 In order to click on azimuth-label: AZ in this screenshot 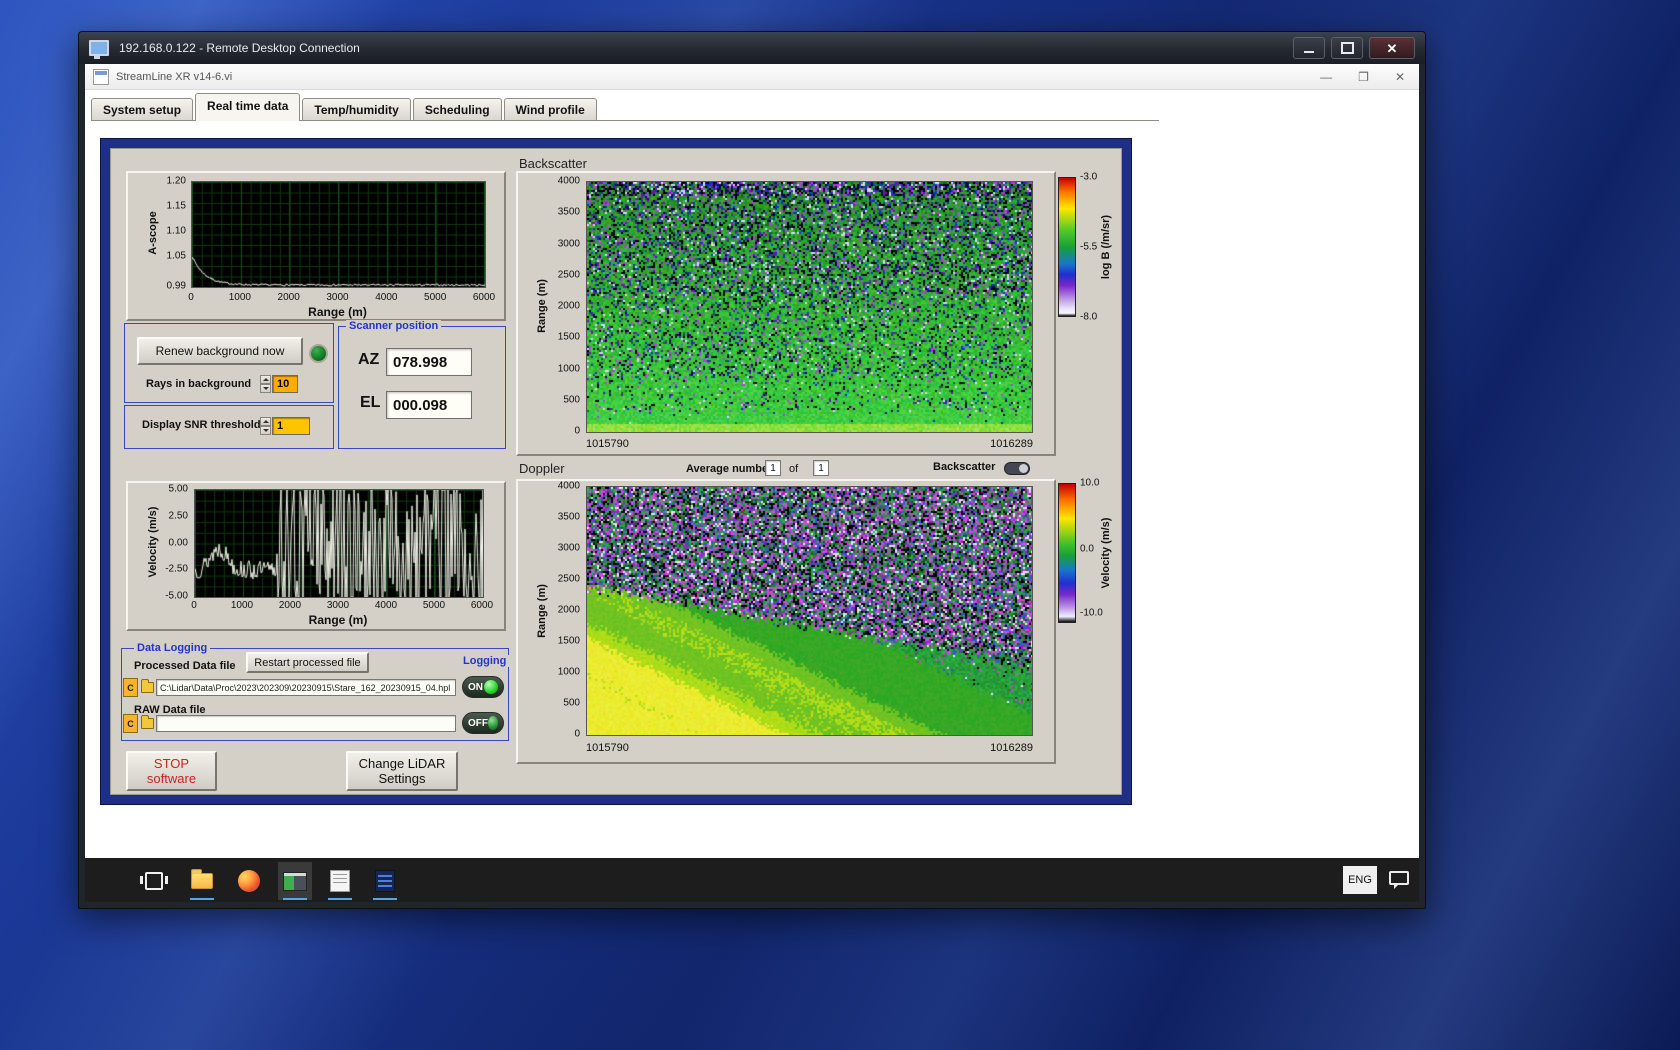, I will do `click(369, 359)`.